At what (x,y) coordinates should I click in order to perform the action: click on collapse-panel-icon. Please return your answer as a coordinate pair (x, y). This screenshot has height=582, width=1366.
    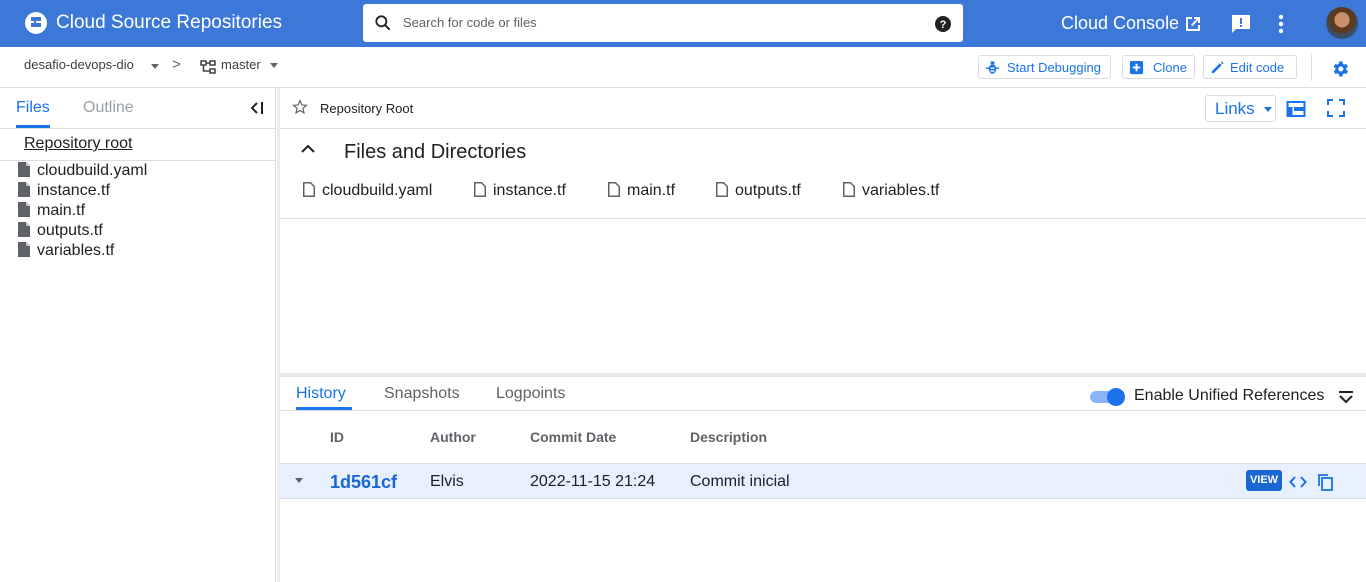
    Looking at the image, I should click on (257, 108).